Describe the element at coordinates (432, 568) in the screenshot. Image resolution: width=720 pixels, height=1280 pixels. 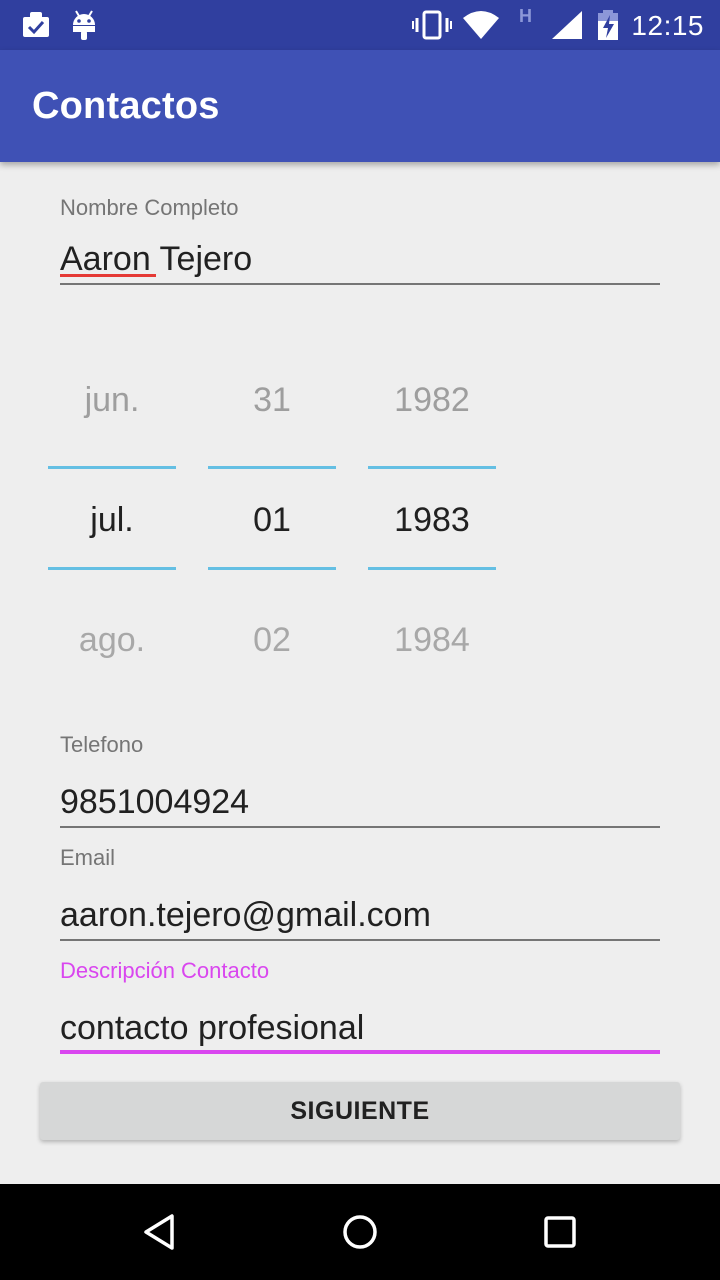
I see `year-divider-bottom` at that location.